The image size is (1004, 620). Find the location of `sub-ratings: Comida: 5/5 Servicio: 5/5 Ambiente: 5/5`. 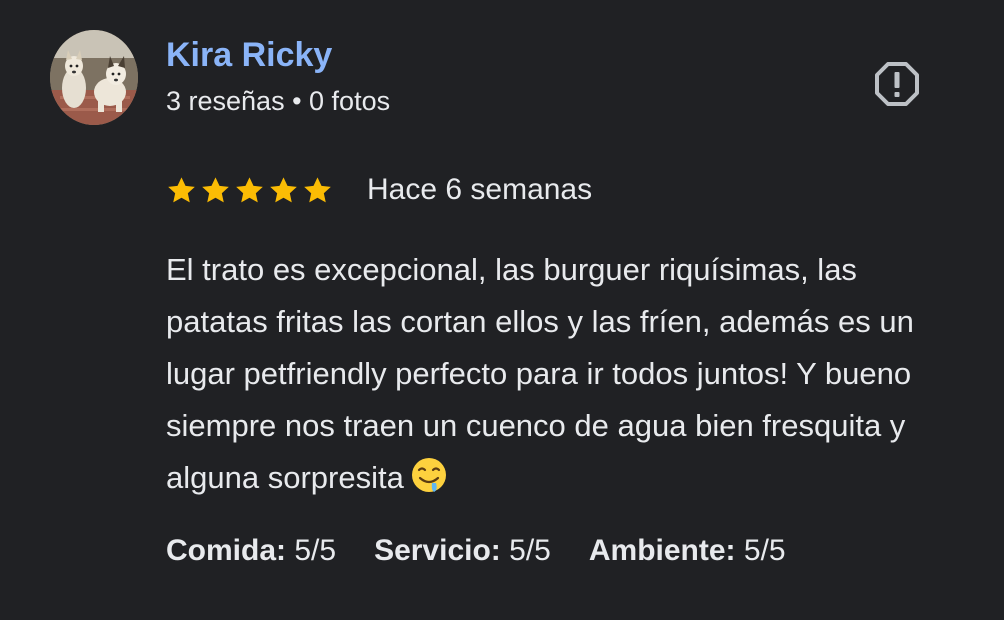

sub-ratings: Comida: 5/5 Servicio: 5/5 Ambiente: 5/5 is located at coordinates (476, 551).